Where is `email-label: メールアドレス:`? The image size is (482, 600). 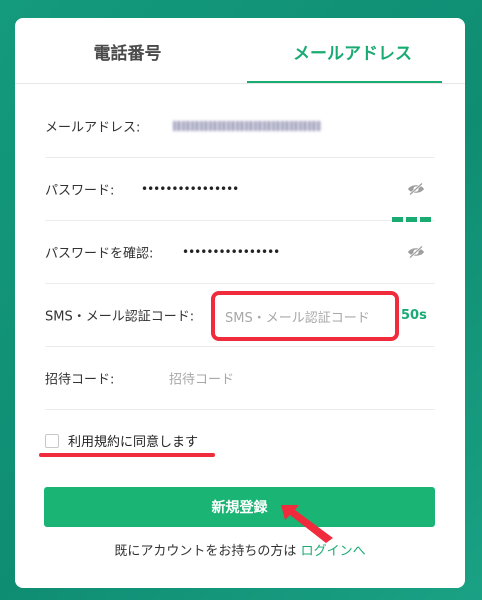 email-label: メールアドレス: is located at coordinates (93, 128).